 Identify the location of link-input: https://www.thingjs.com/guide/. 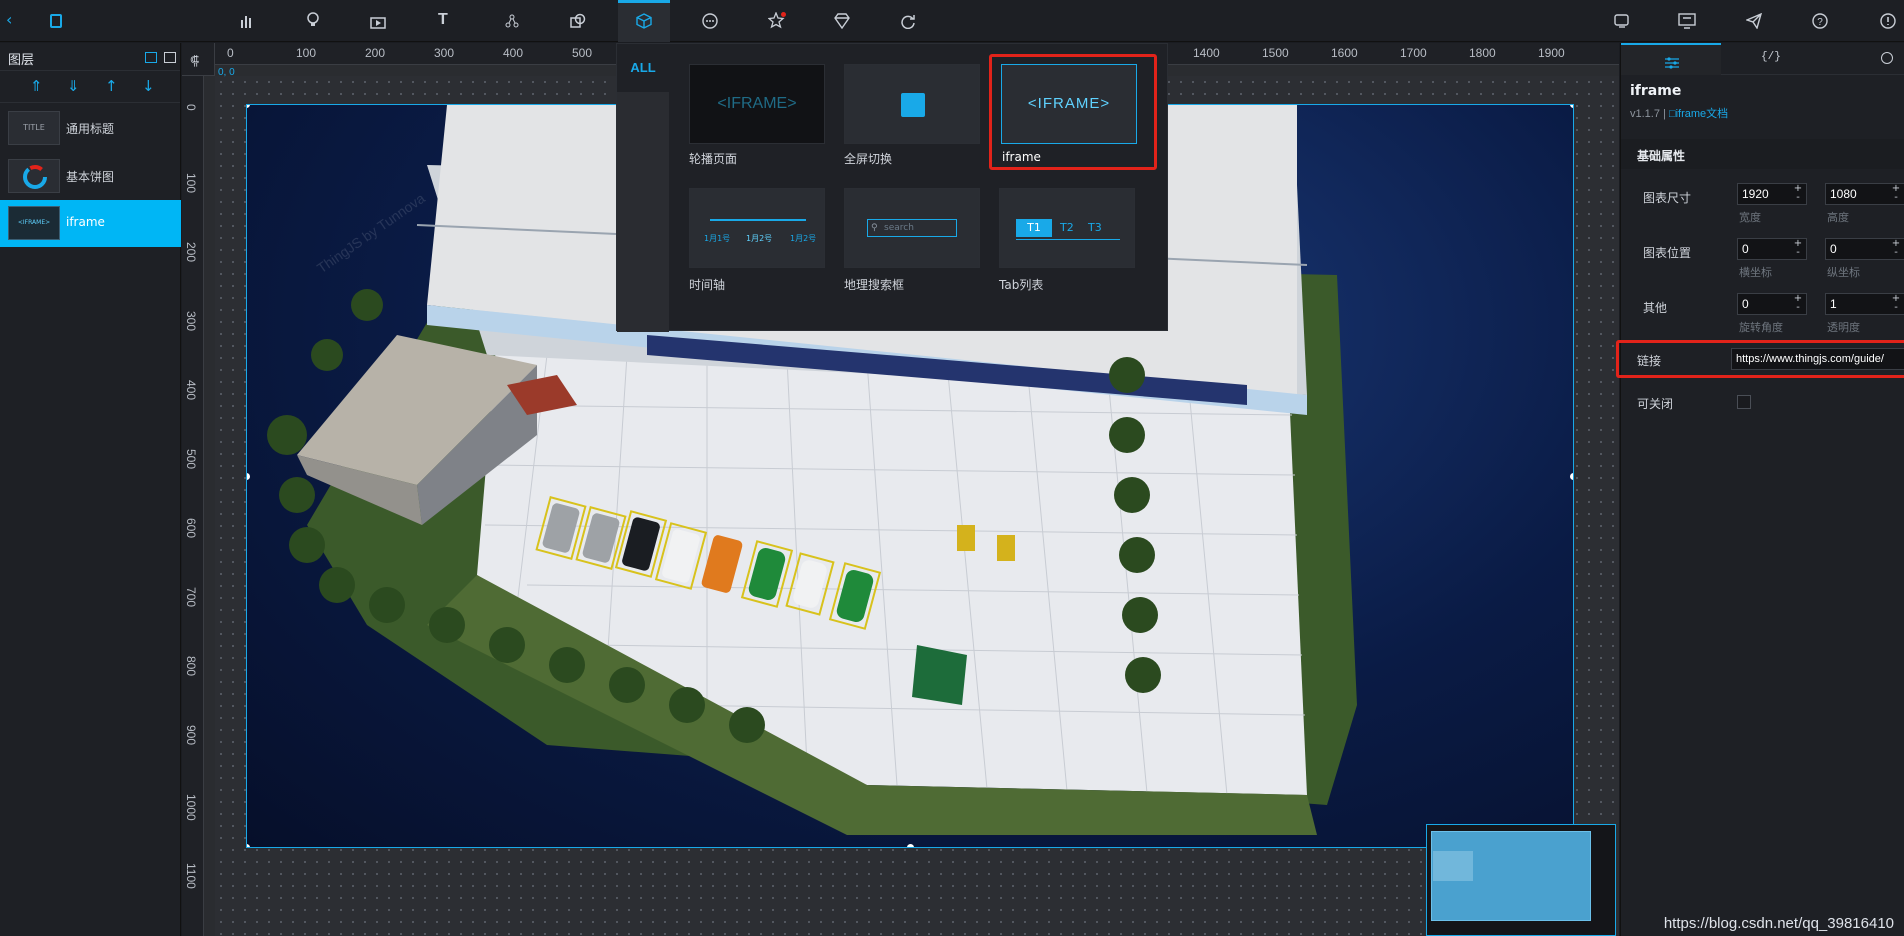
(1817, 359).